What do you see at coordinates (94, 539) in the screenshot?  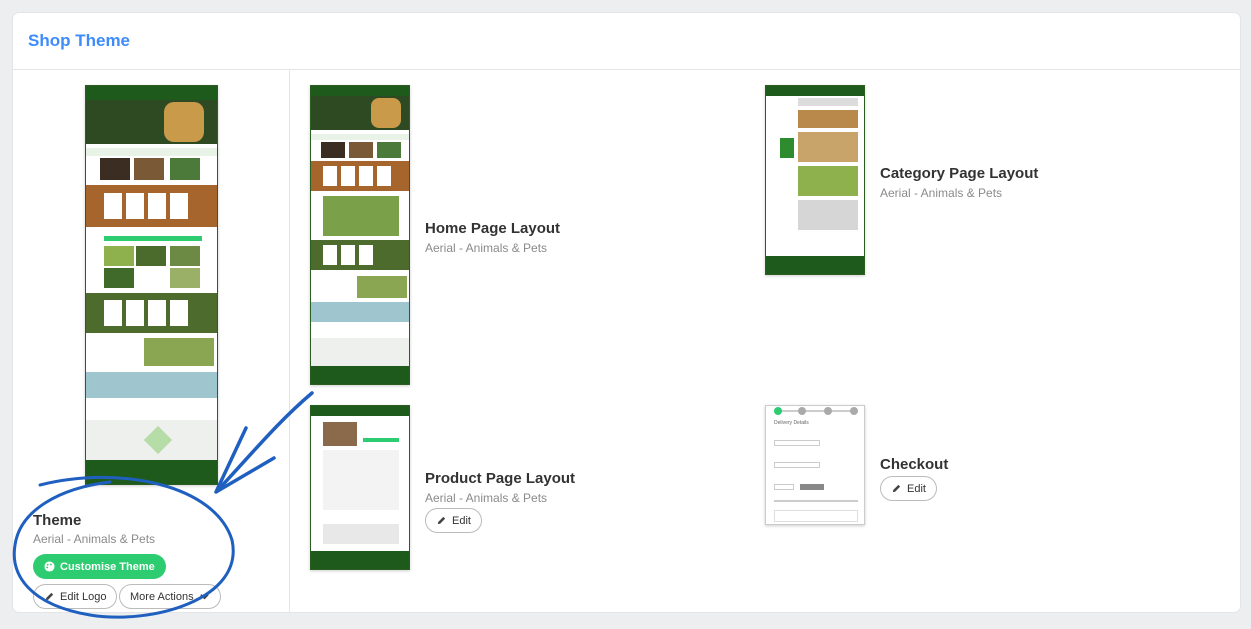 I see `theme-subtitle: Aerial - Animals & Pets` at bounding box center [94, 539].